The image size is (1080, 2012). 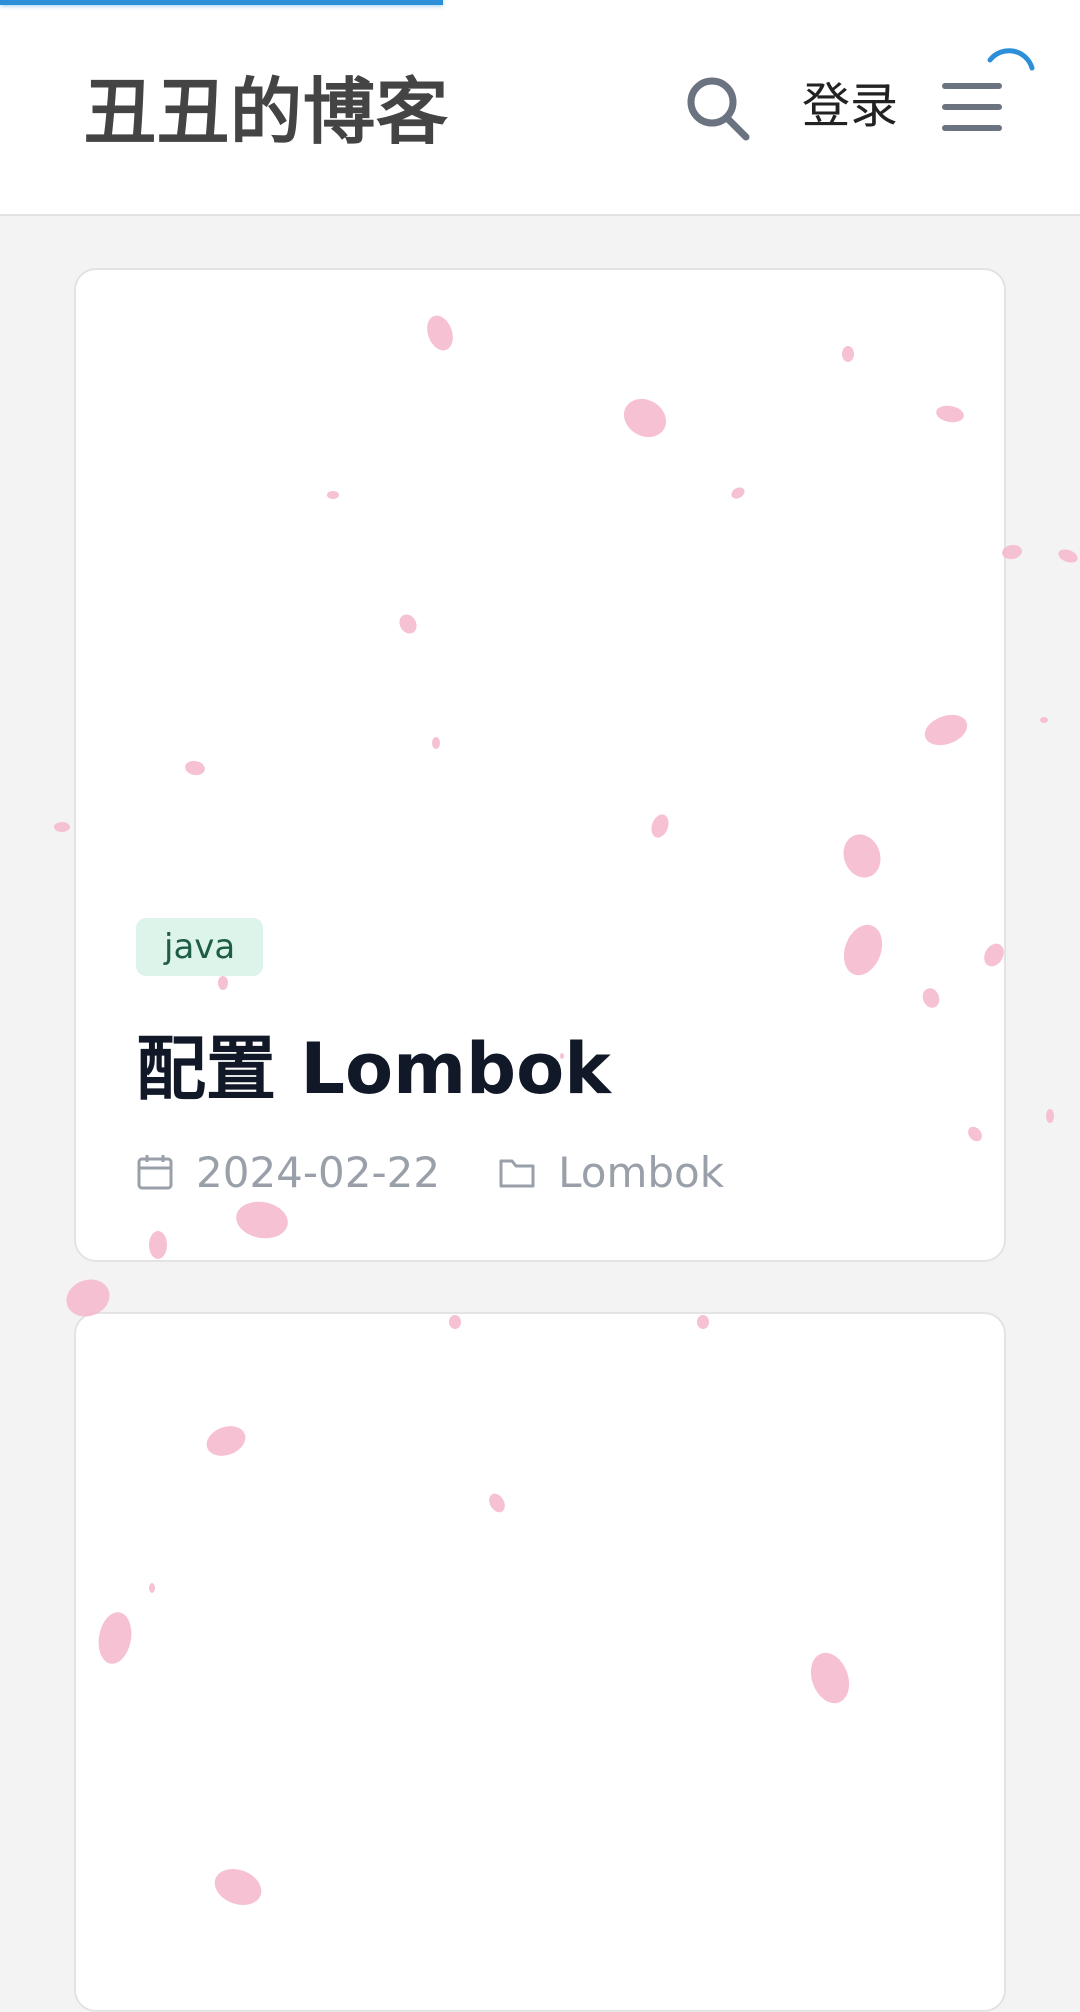 What do you see at coordinates (517, 1173) in the screenshot?
I see `folder-icon` at bounding box center [517, 1173].